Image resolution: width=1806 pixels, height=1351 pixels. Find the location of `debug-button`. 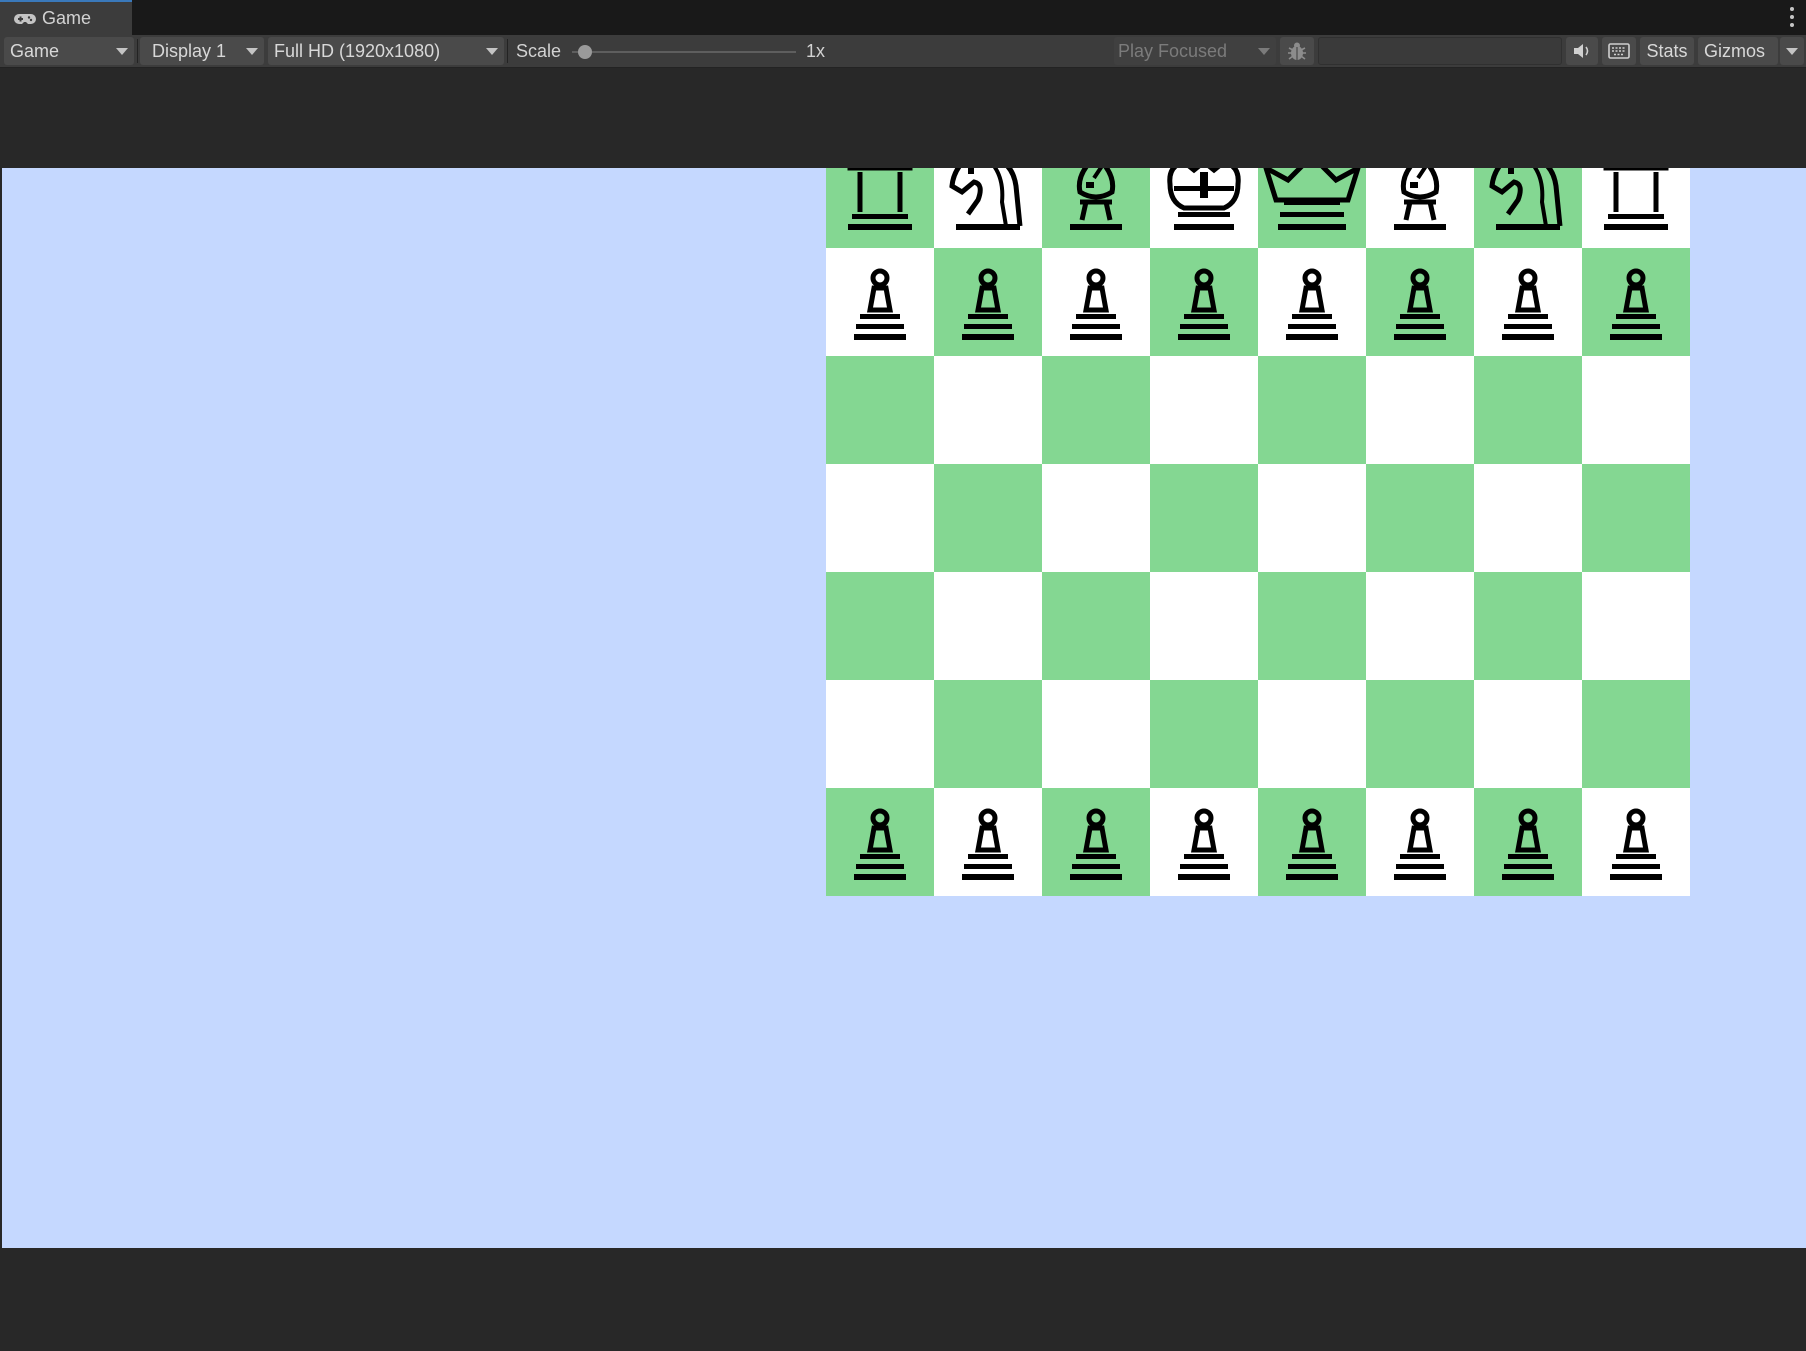

debug-button is located at coordinates (1297, 51).